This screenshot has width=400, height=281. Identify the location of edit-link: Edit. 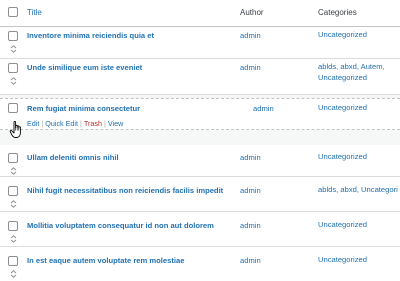
(33, 123).